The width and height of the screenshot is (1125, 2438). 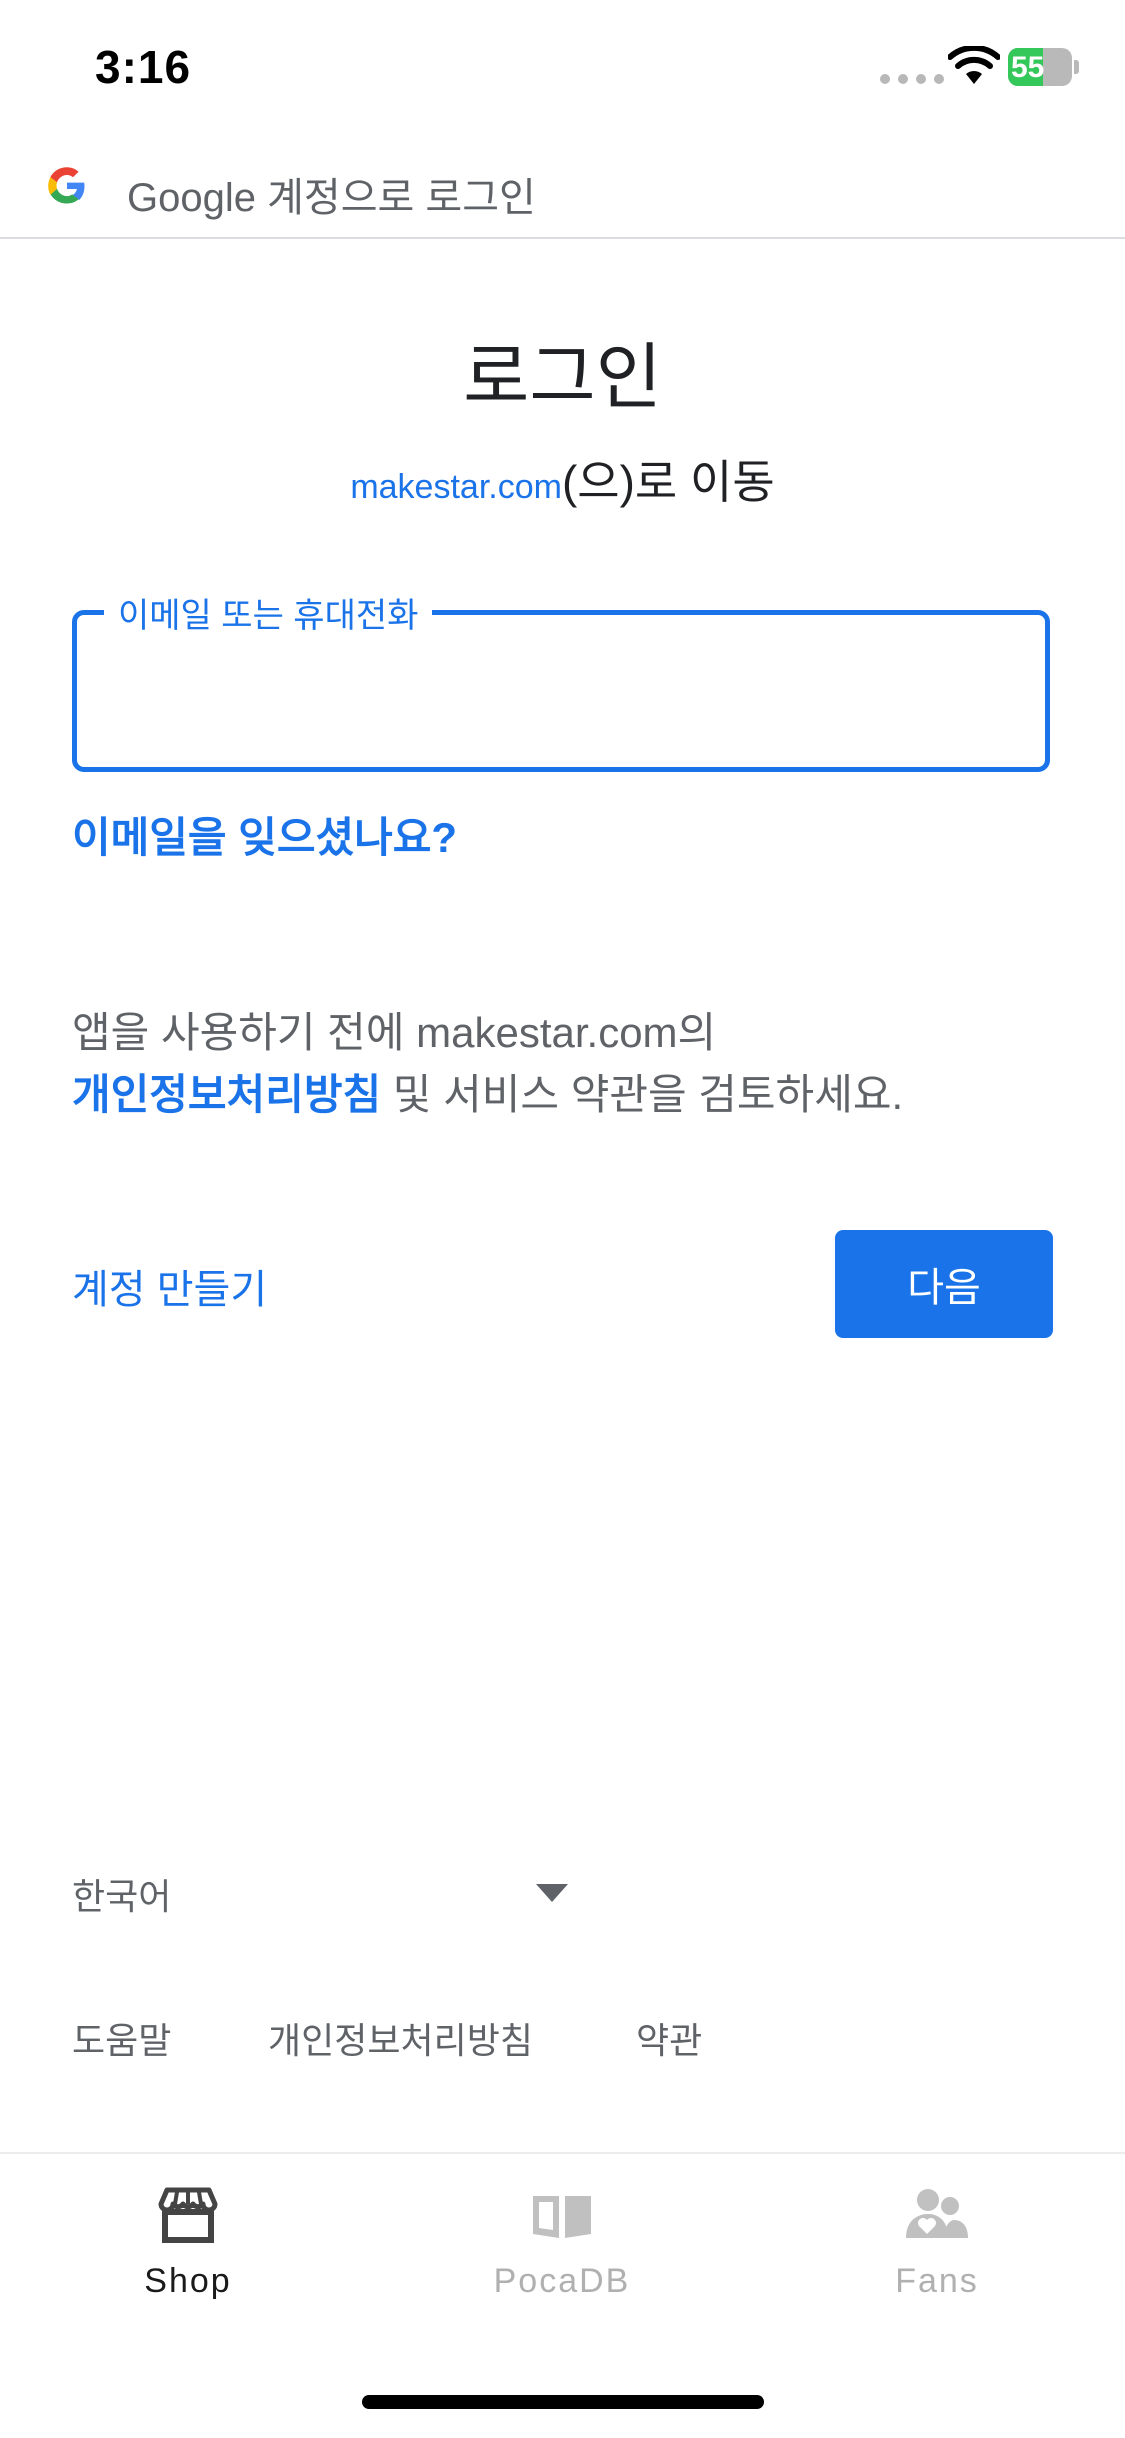 I want to click on battery-icon: 55, so click(x=1043, y=67).